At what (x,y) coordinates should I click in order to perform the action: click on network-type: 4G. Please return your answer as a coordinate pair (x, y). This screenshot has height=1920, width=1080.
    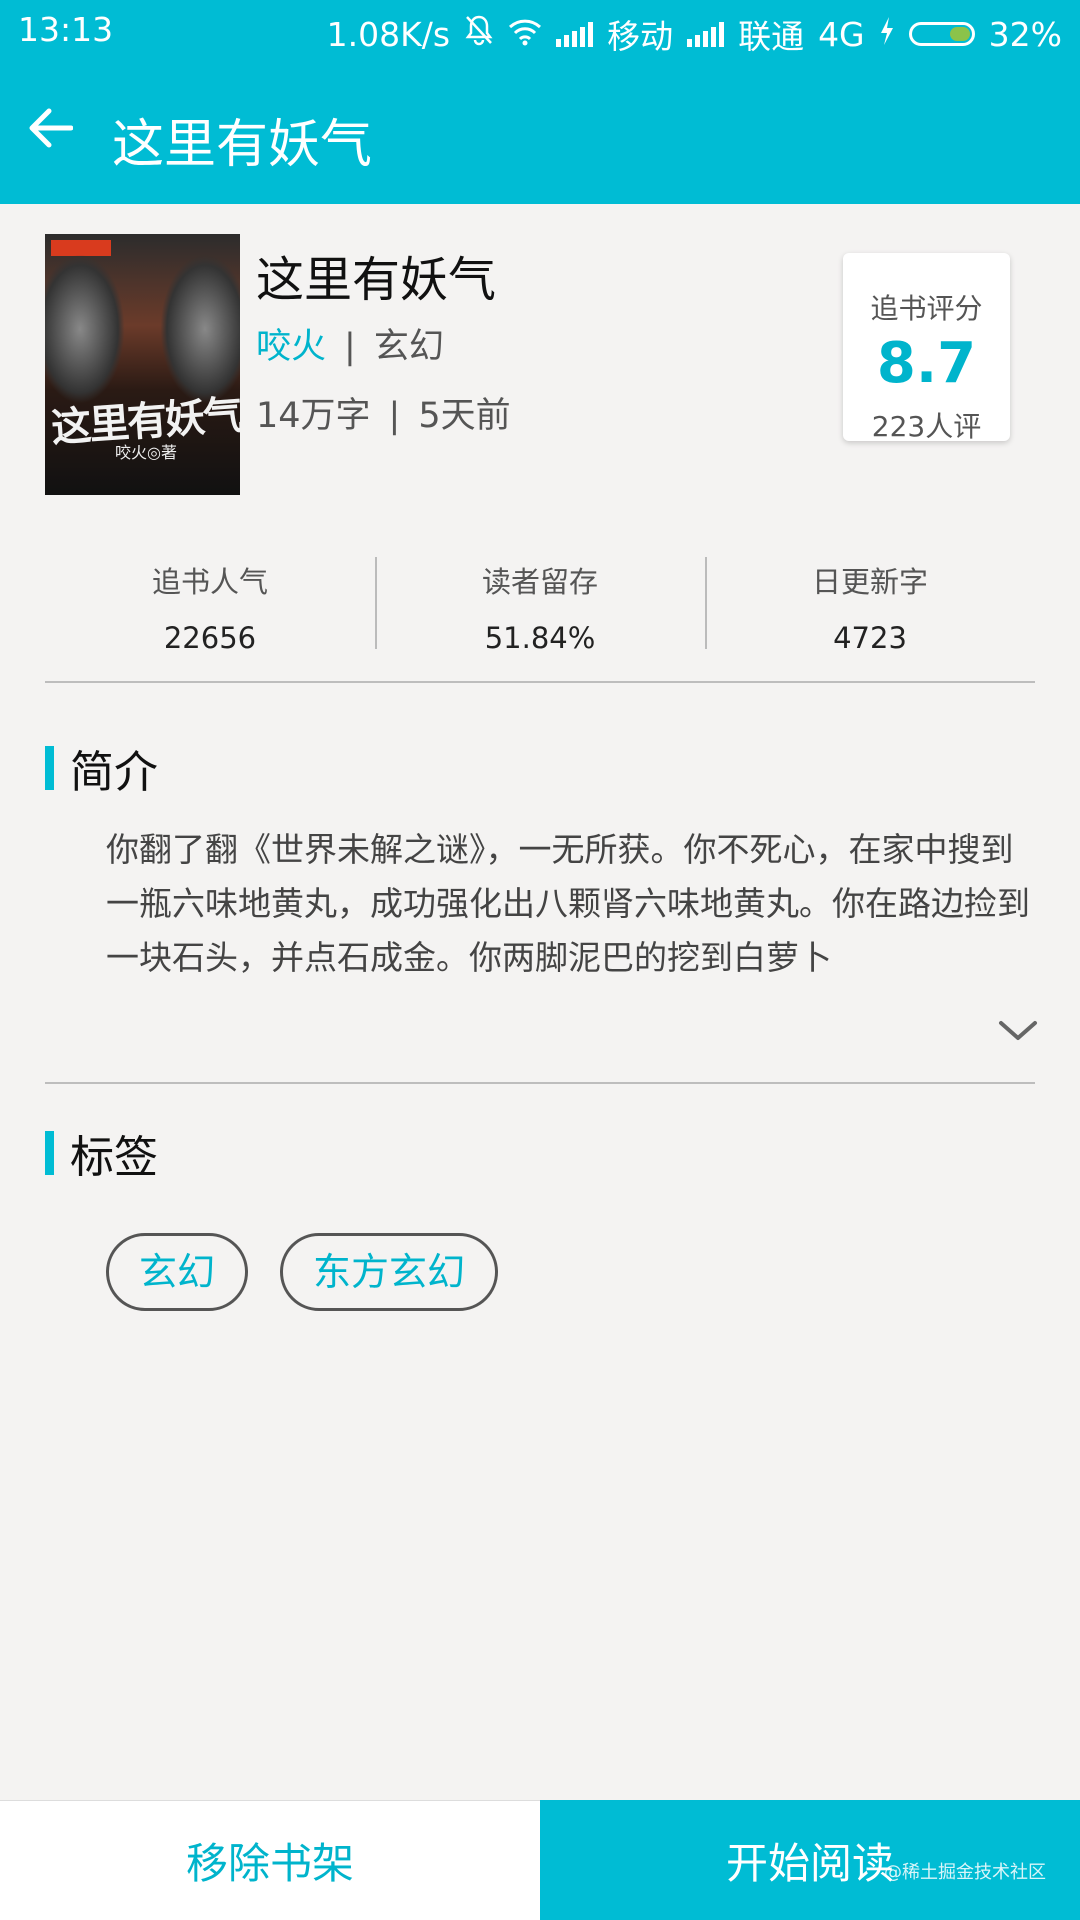
    Looking at the image, I should click on (841, 34).